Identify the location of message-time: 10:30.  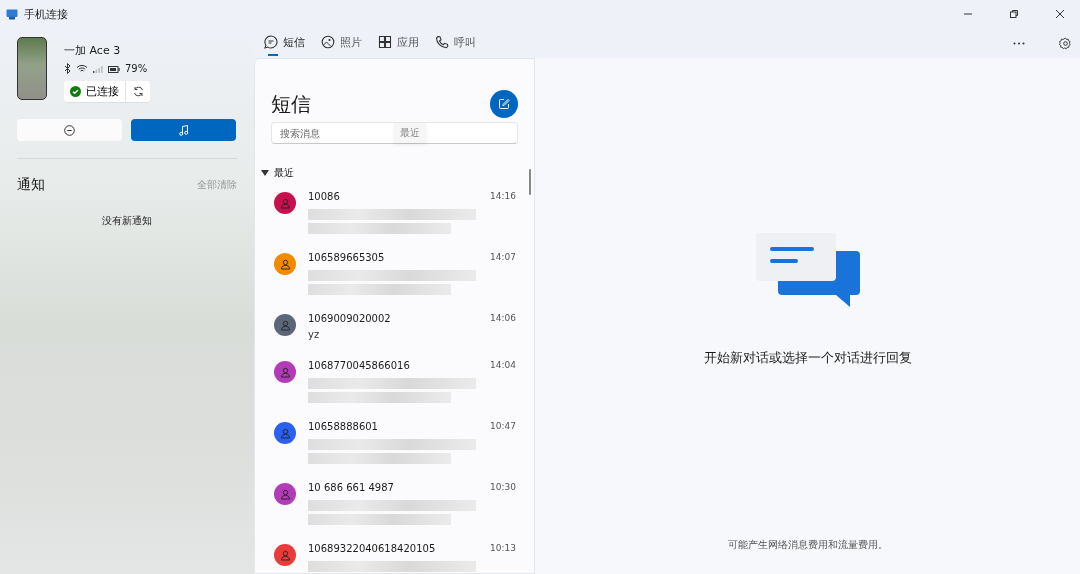
(502, 487).